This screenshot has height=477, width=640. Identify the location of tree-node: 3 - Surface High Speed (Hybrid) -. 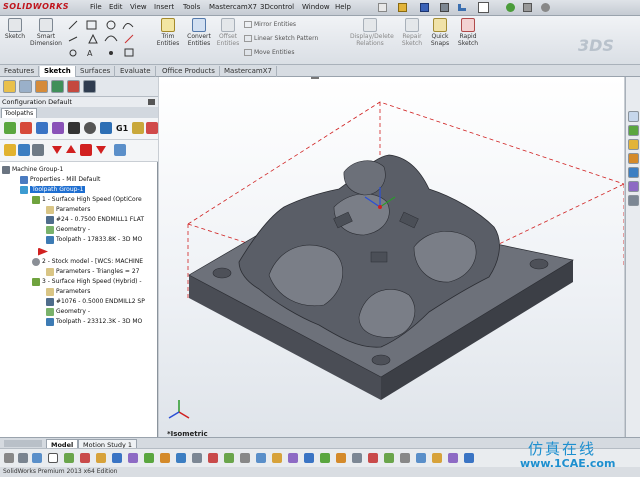
(87, 282).